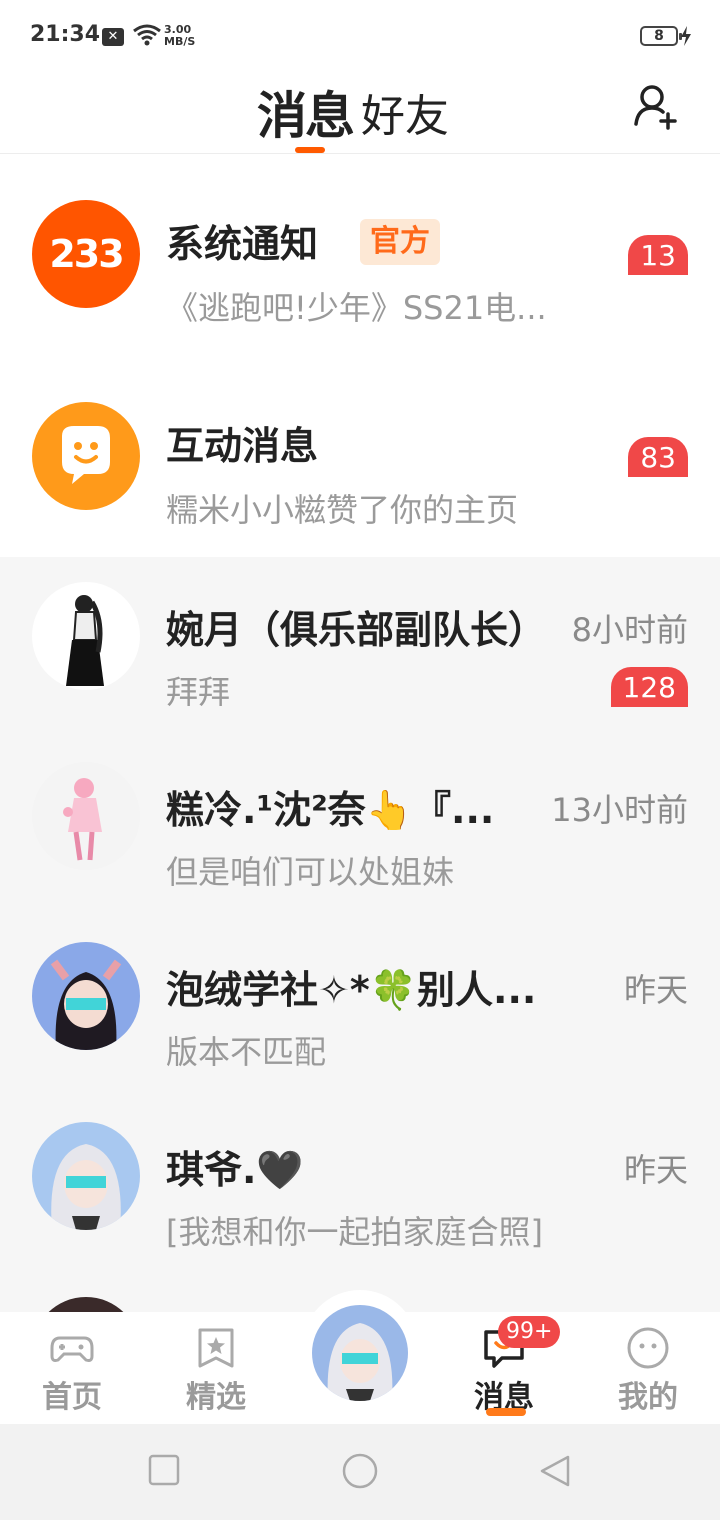 The width and height of the screenshot is (720, 1520). I want to click on tab-messages: 消息, so click(306, 112).